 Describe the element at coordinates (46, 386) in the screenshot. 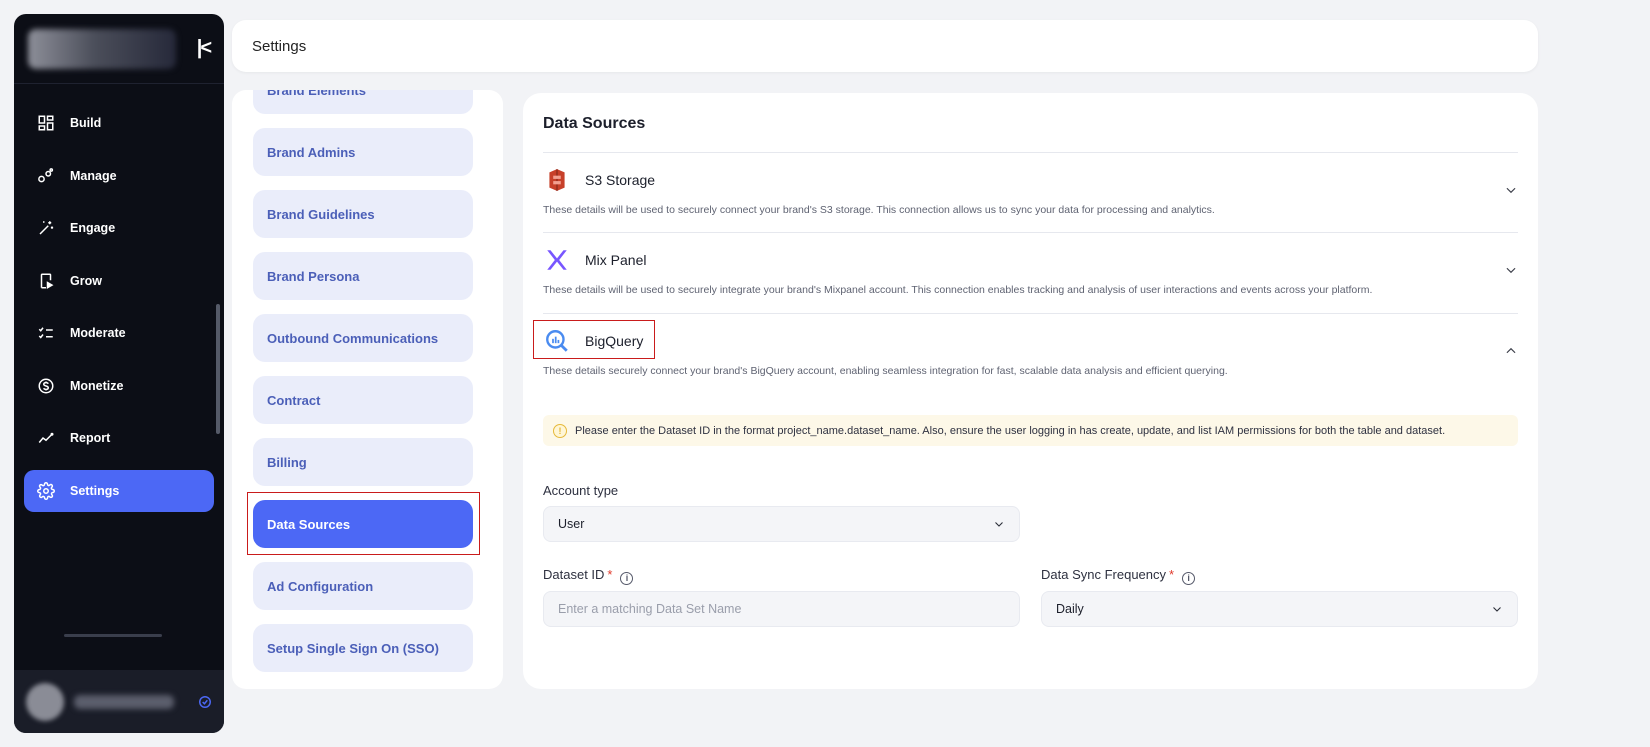

I see `dollar-circle-icon` at that location.